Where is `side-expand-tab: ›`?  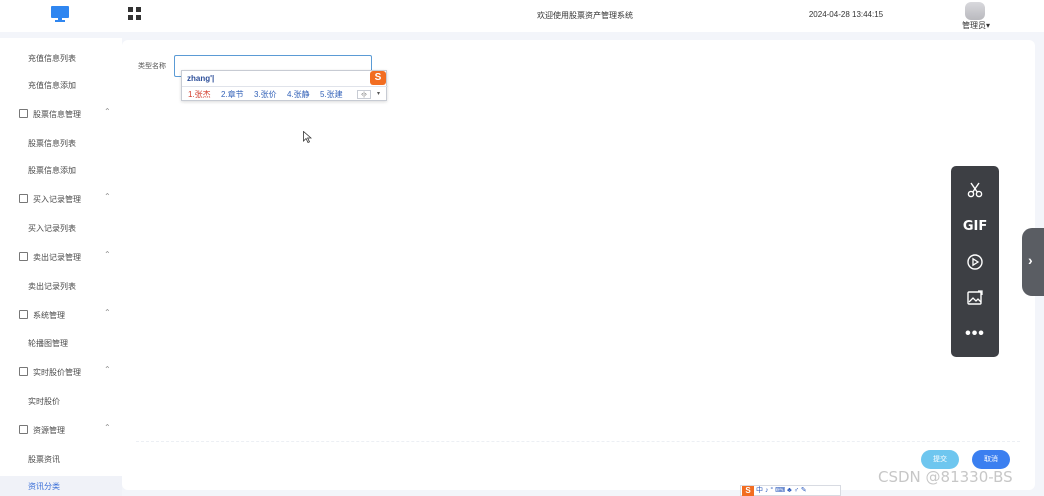
side-expand-tab: › is located at coordinates (1033, 262).